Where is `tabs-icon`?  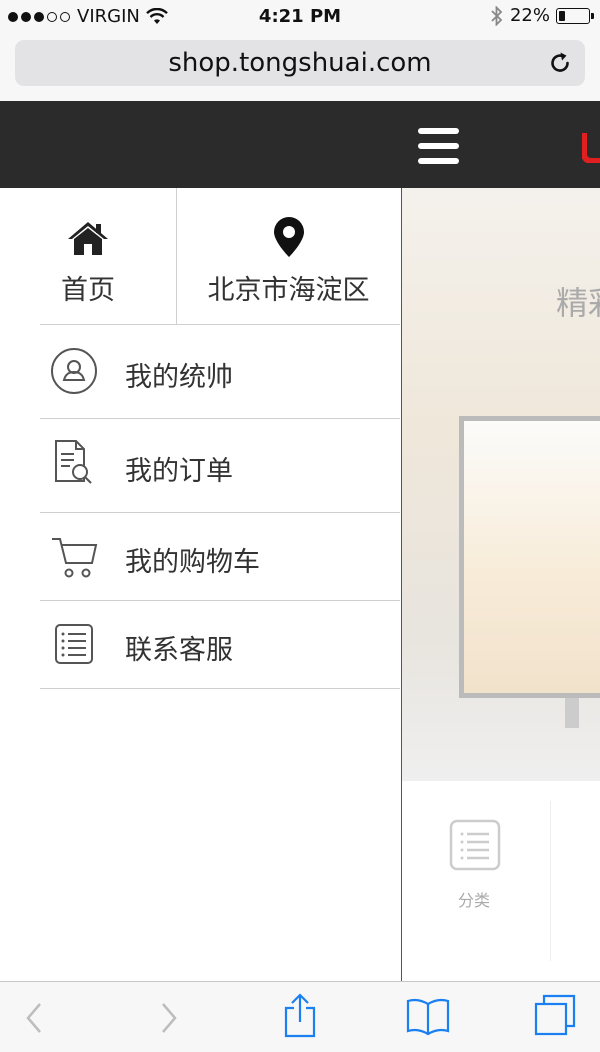
tabs-icon is located at coordinates (555, 1015).